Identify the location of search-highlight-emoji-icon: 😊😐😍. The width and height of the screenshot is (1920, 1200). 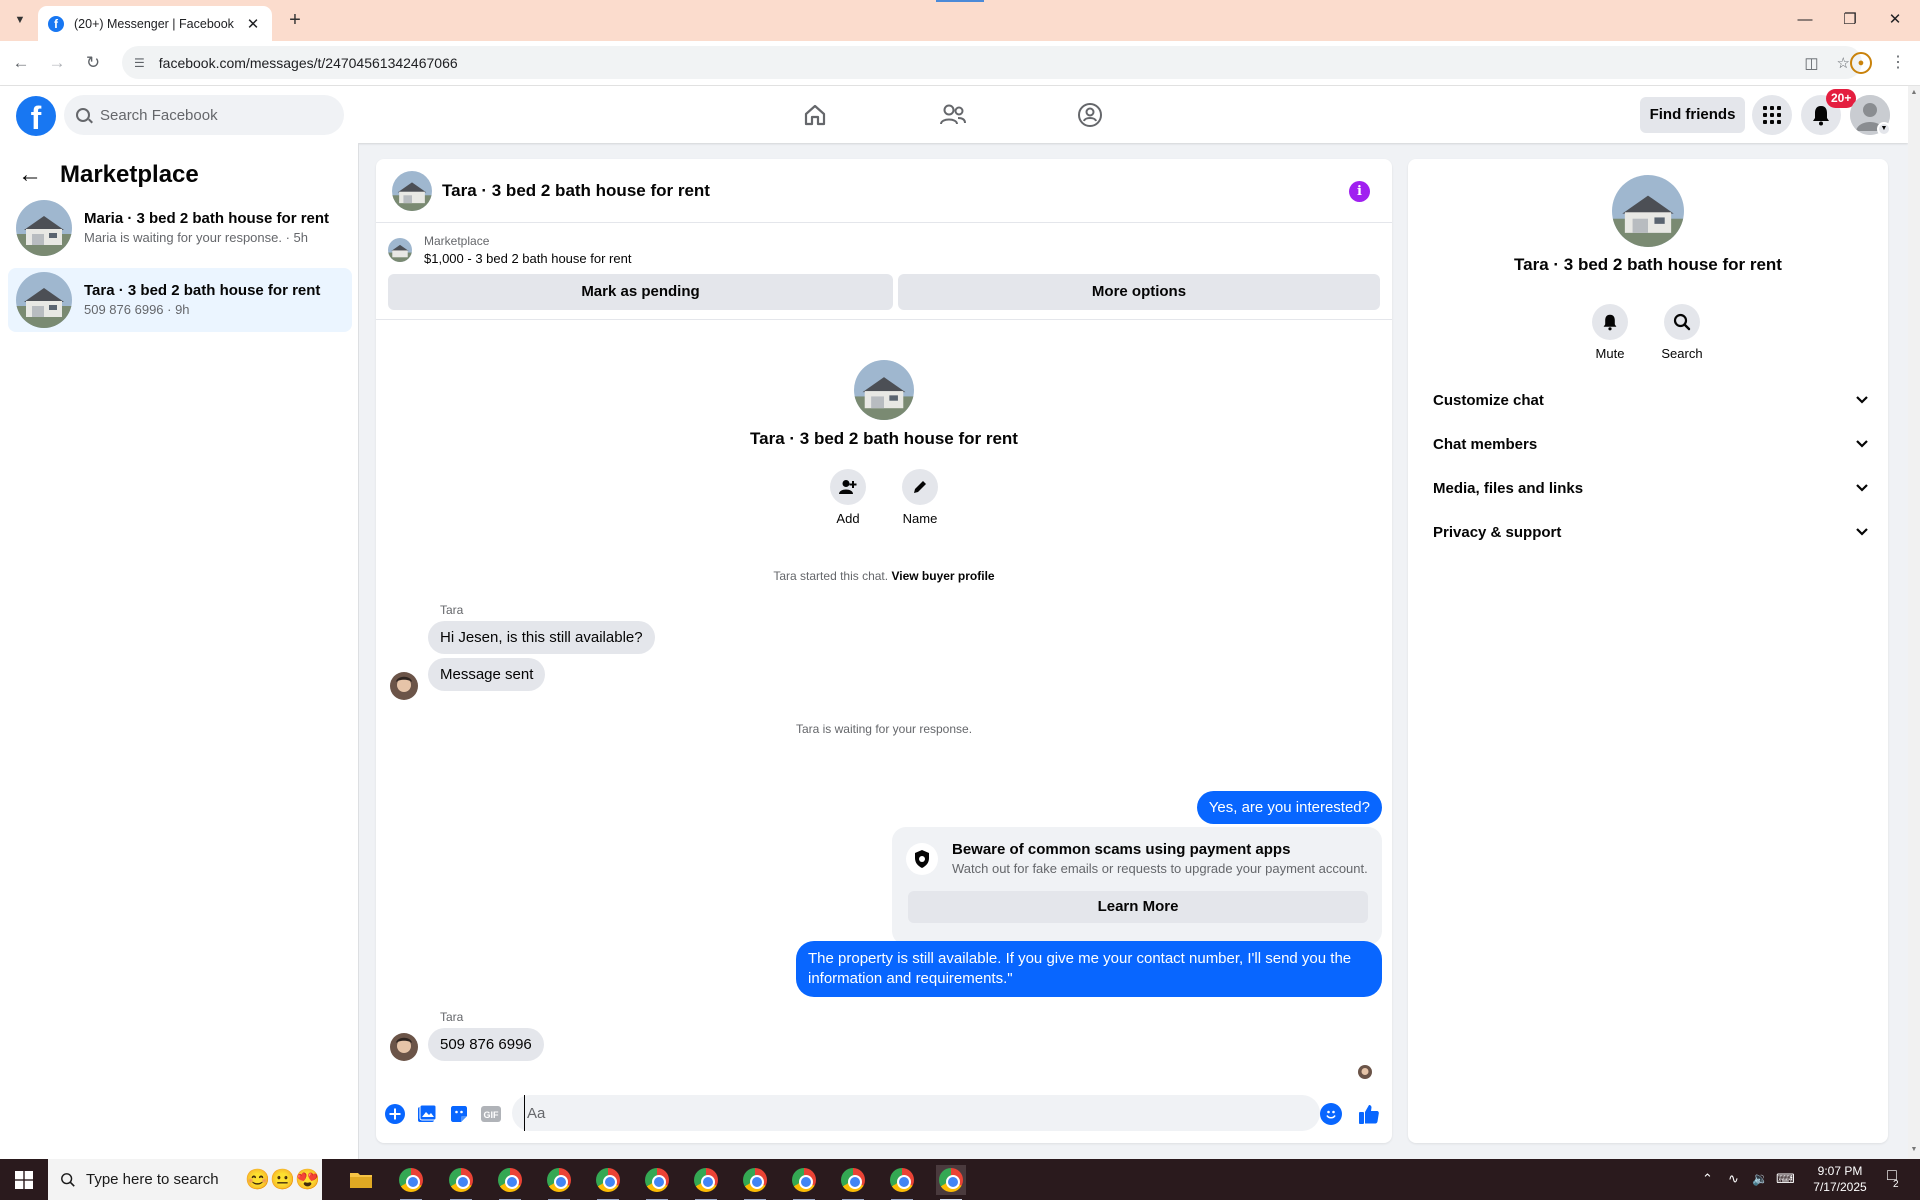
(282, 1180).